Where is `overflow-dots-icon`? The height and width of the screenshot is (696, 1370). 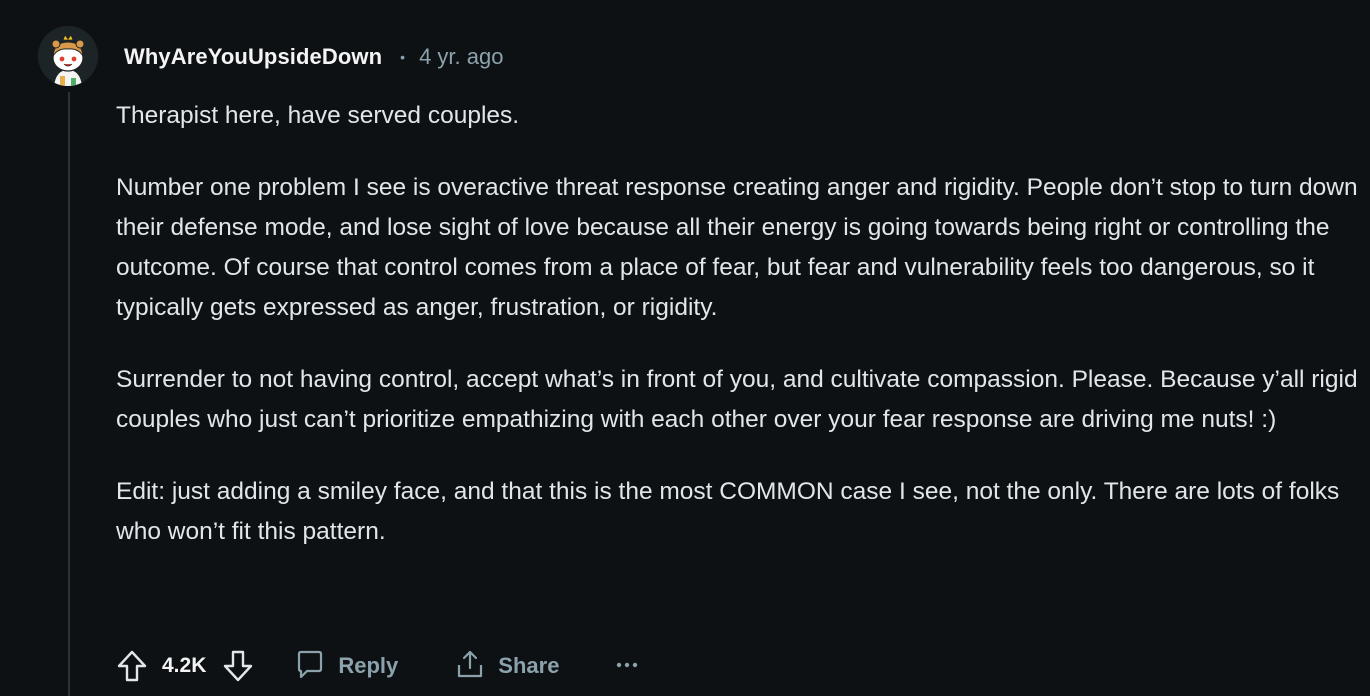 overflow-dots-icon is located at coordinates (627, 666).